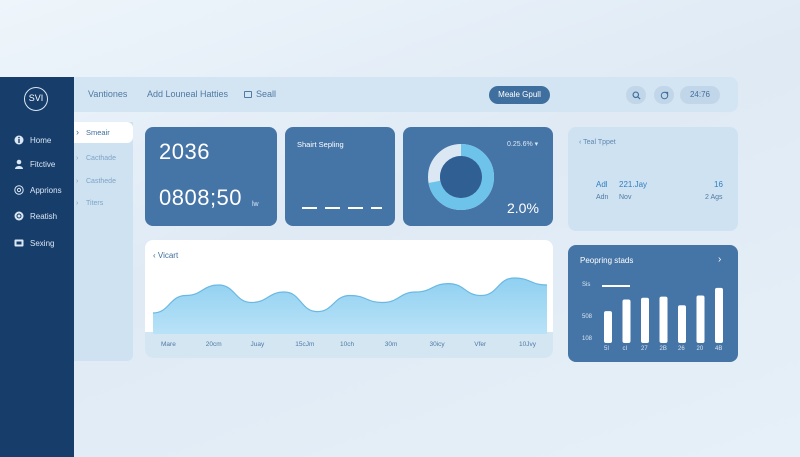  Describe the element at coordinates (350, 305) in the screenshot. I see `area-chart` at that location.